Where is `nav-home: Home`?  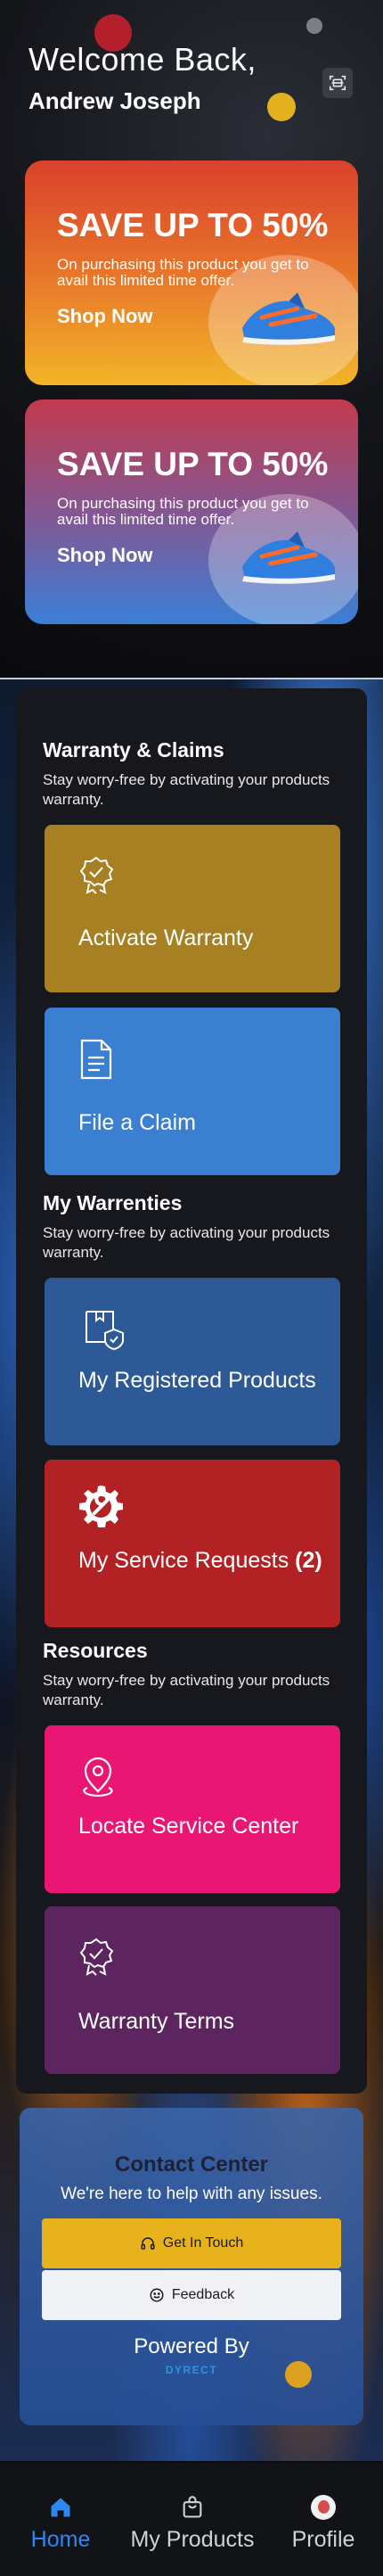 nav-home: Home is located at coordinates (61, 2524).